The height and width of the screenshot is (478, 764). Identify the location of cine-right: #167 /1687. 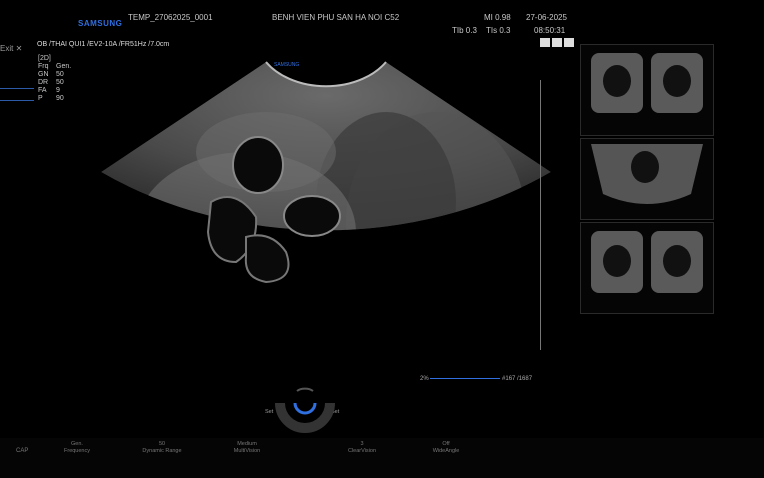
(517, 379).